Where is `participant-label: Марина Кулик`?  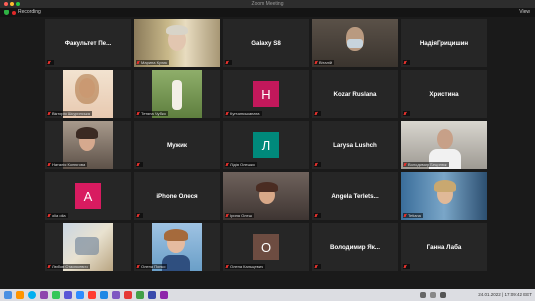
participant-label: Марина Кулик is located at coordinates (153, 62).